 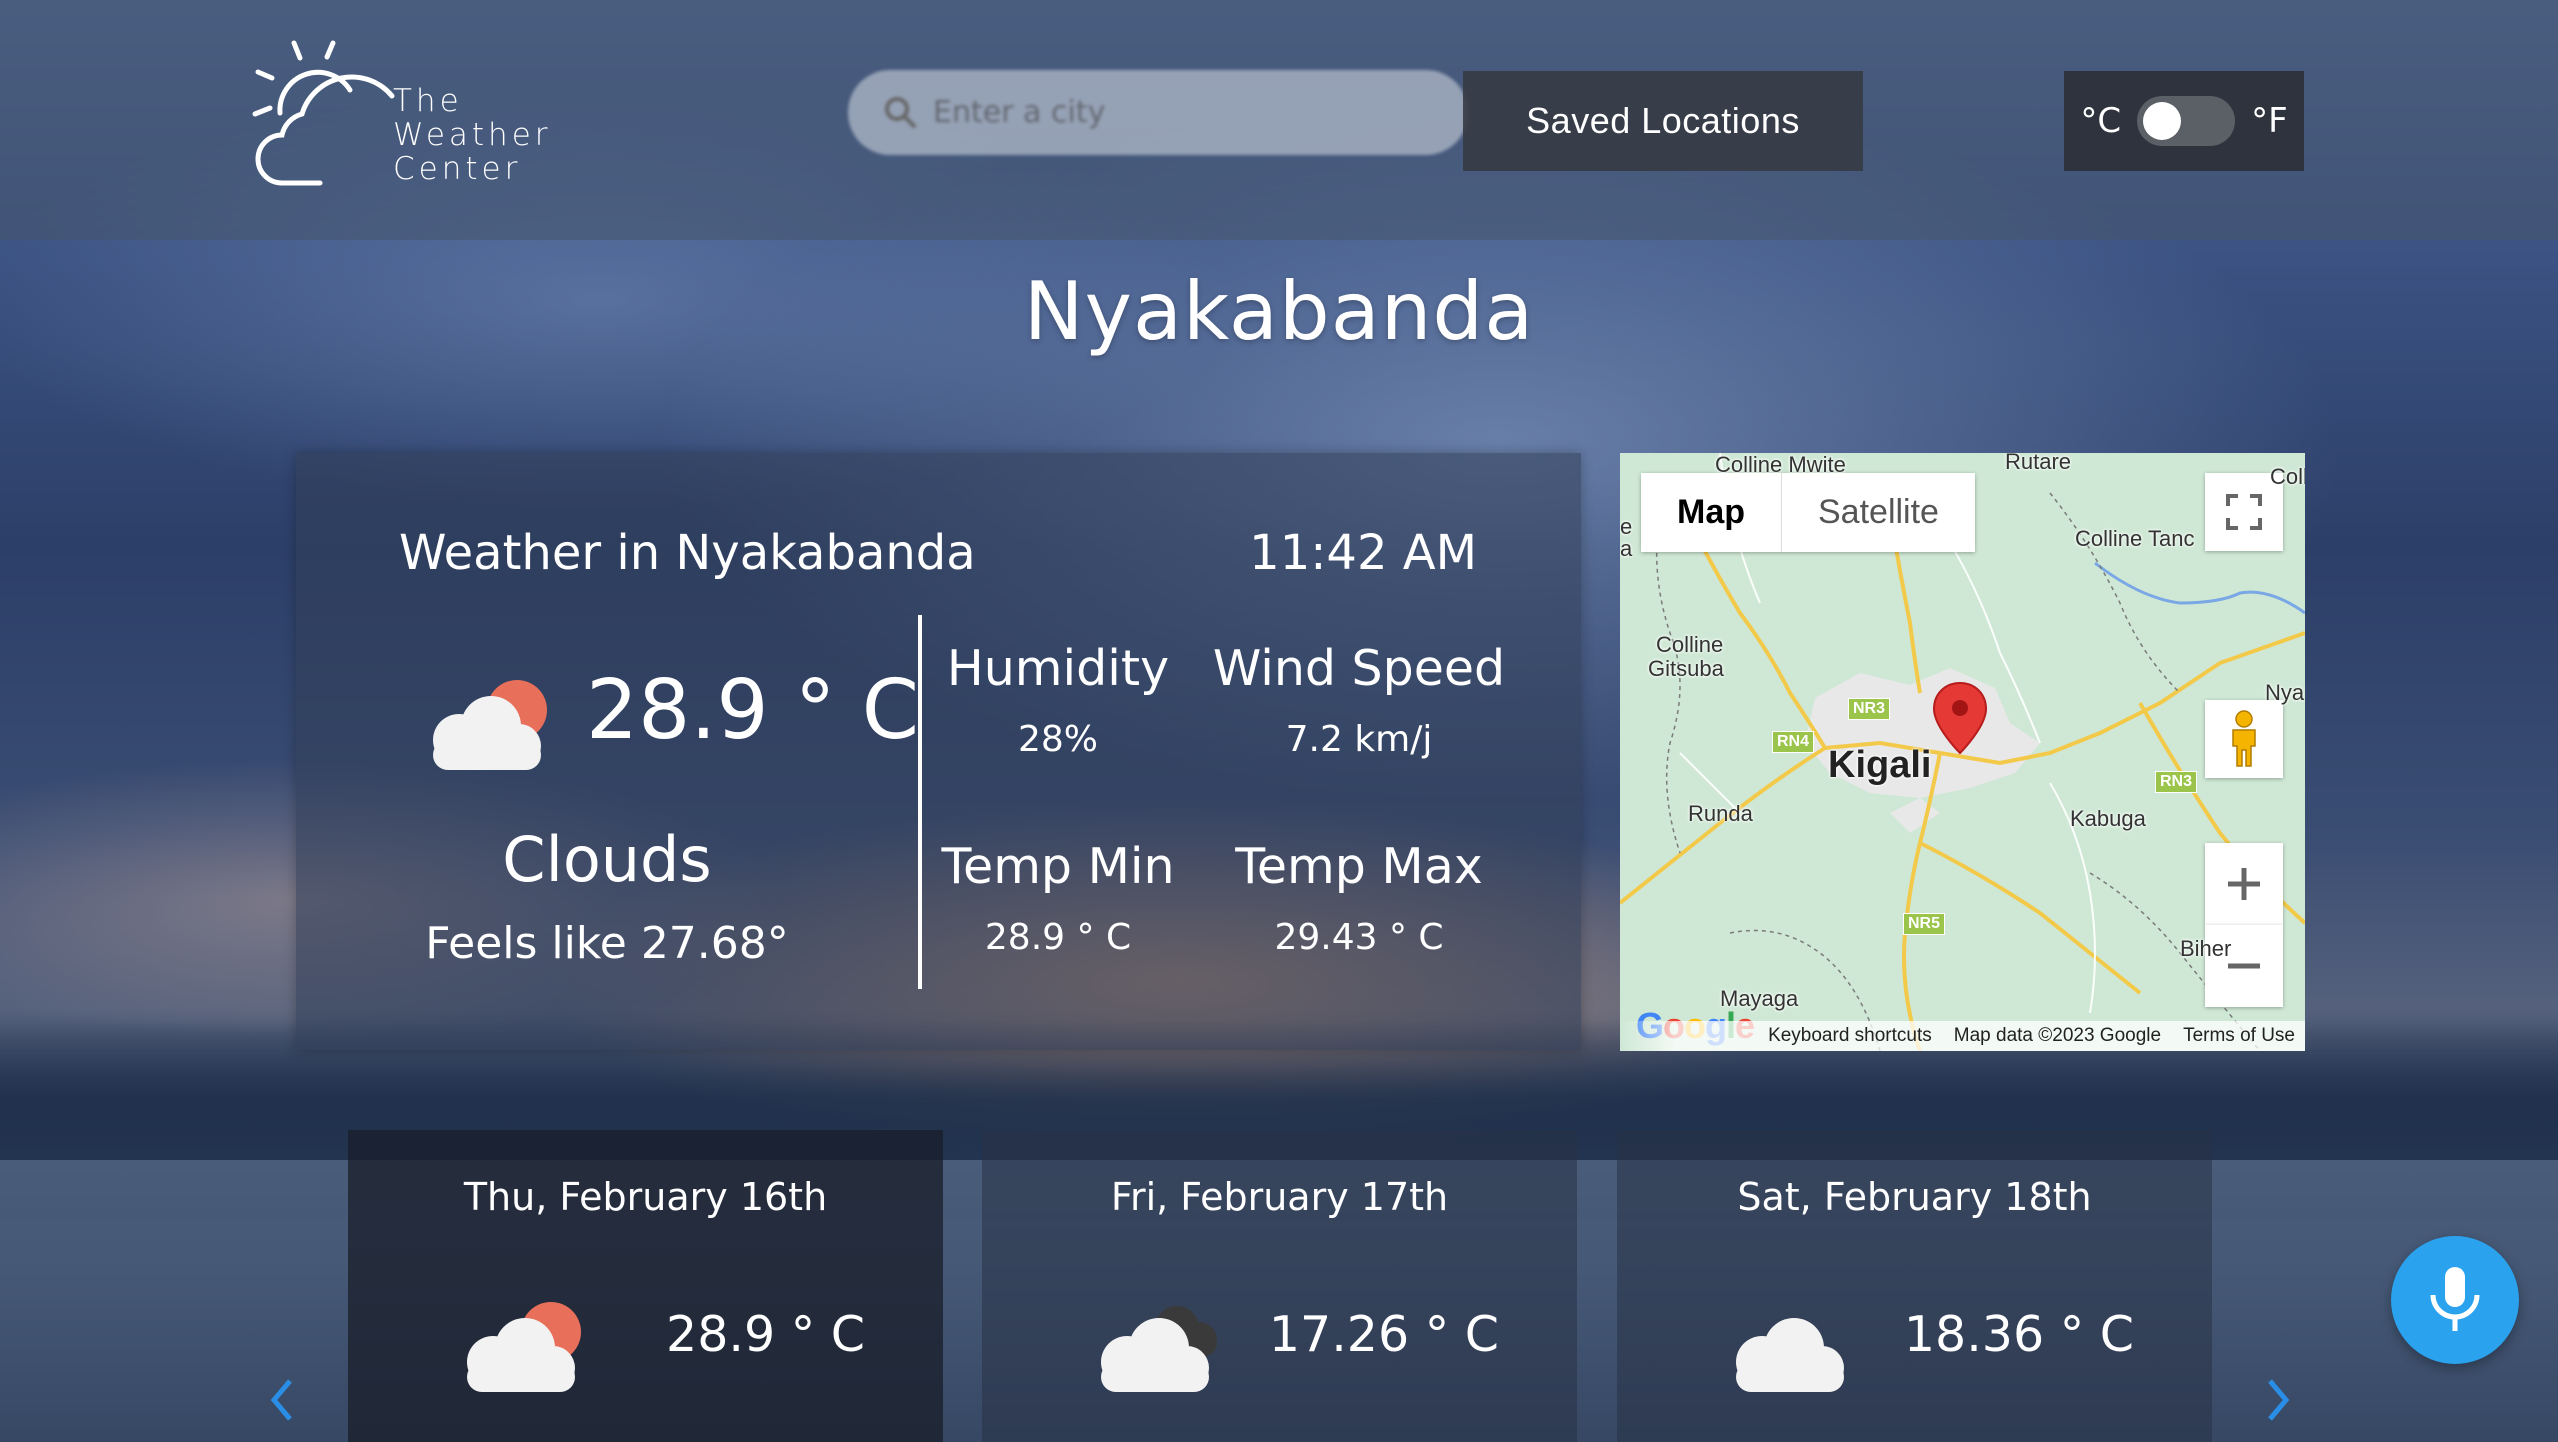 I want to click on map-label-edge-a: a, so click(x=1626, y=548).